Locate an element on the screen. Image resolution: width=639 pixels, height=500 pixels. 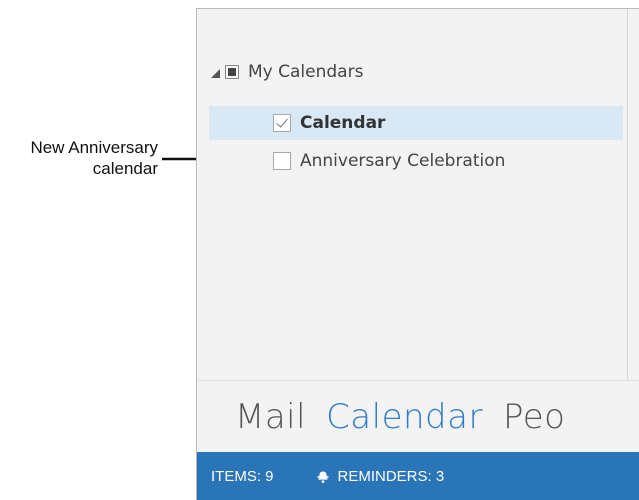
navigation-bar: Mail Calendar Peo is located at coordinates (418, 416).